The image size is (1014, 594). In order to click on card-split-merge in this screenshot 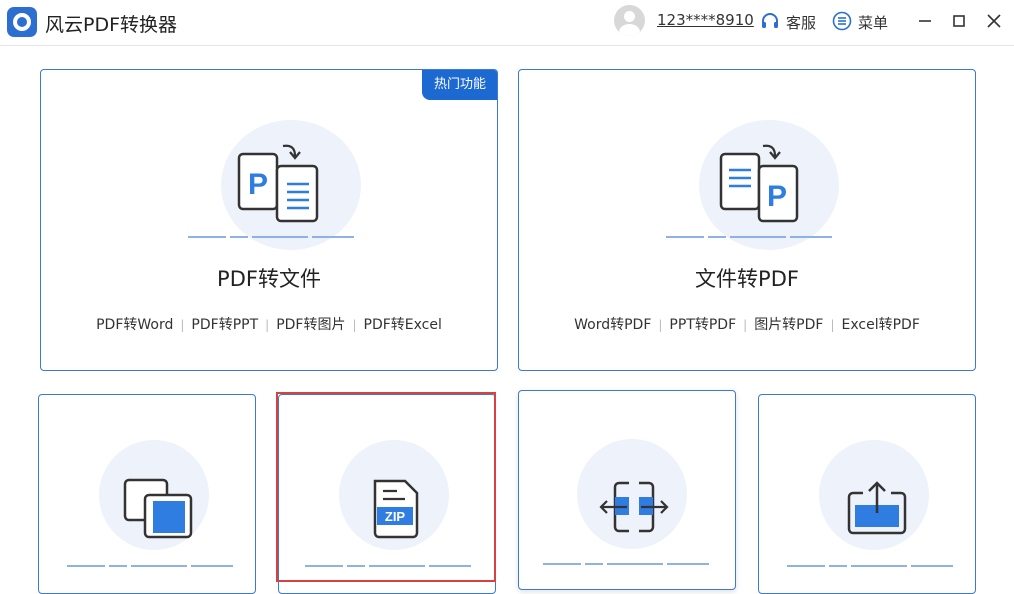, I will do `click(627, 490)`.